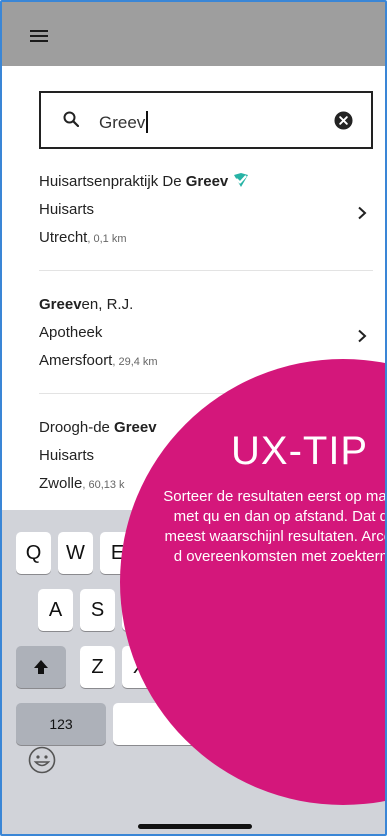  I want to click on shift-arrow-icon, so click(41, 667).